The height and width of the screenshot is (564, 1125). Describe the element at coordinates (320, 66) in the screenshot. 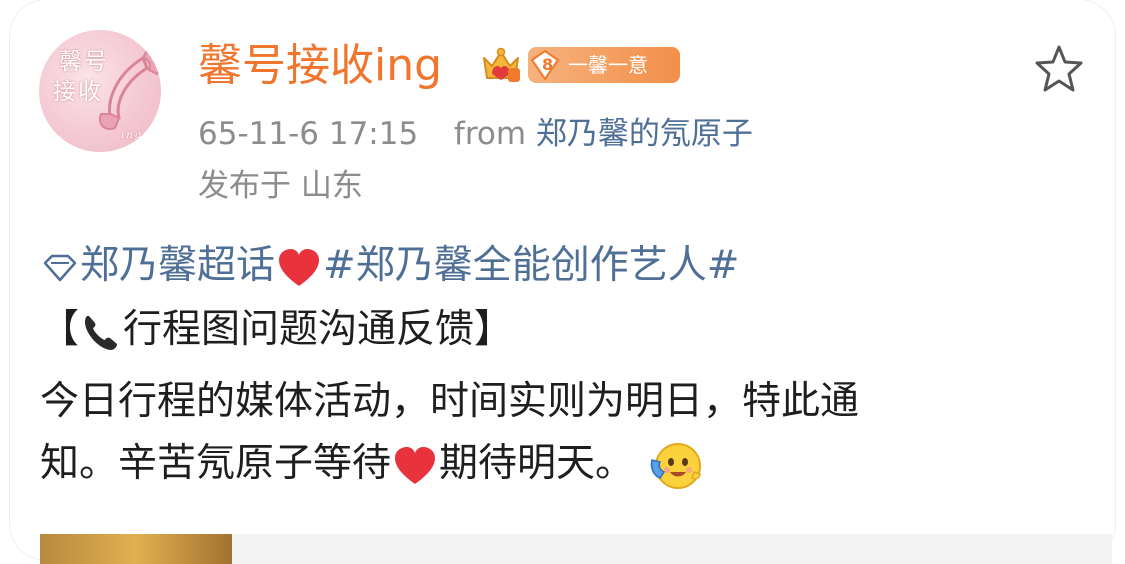

I see `username: 馨号接收ing` at that location.